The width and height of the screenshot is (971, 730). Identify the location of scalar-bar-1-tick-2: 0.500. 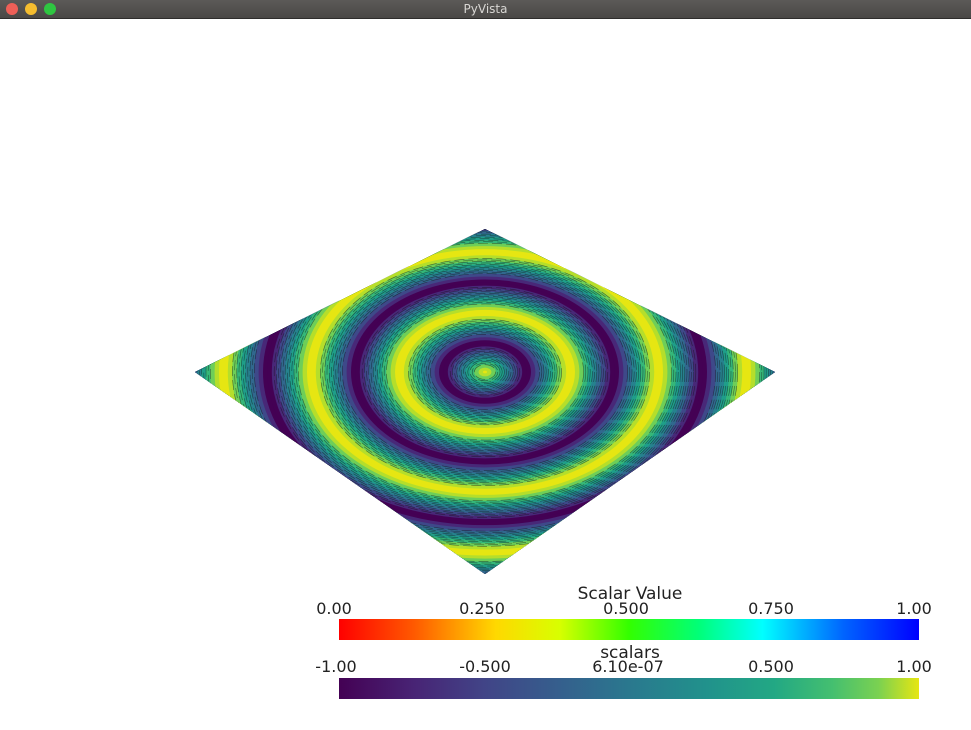
(626, 608).